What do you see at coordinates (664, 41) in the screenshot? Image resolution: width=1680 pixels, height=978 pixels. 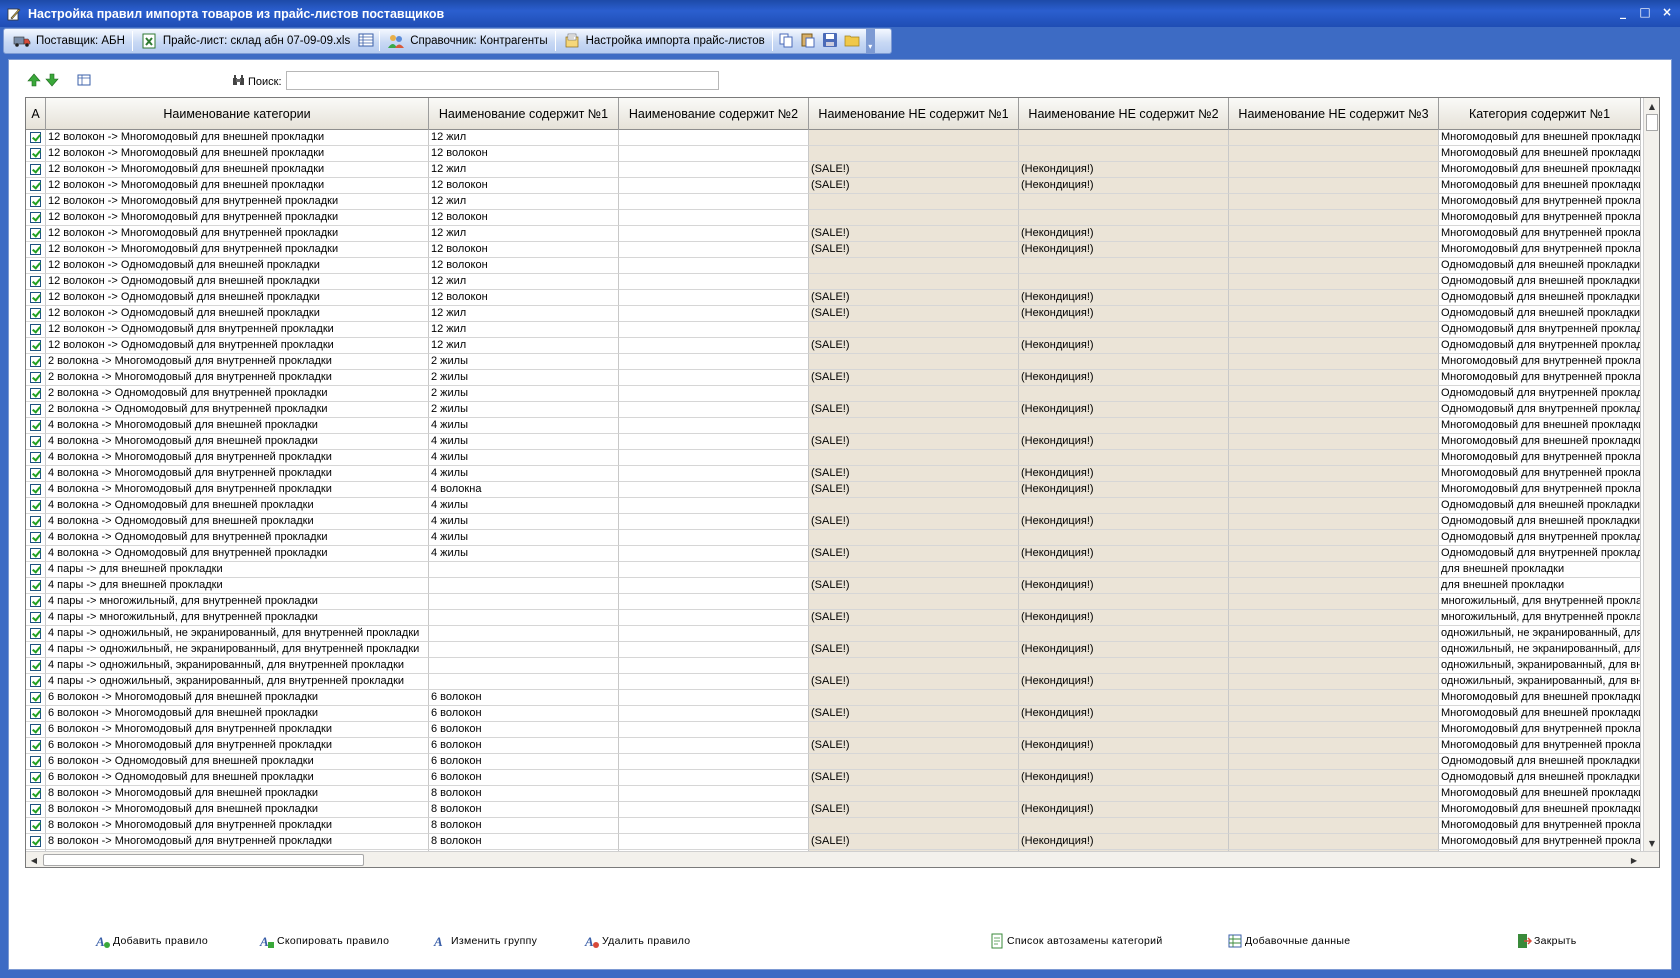 I see `import-settings-button: Настройка импорта прайс-листов` at bounding box center [664, 41].